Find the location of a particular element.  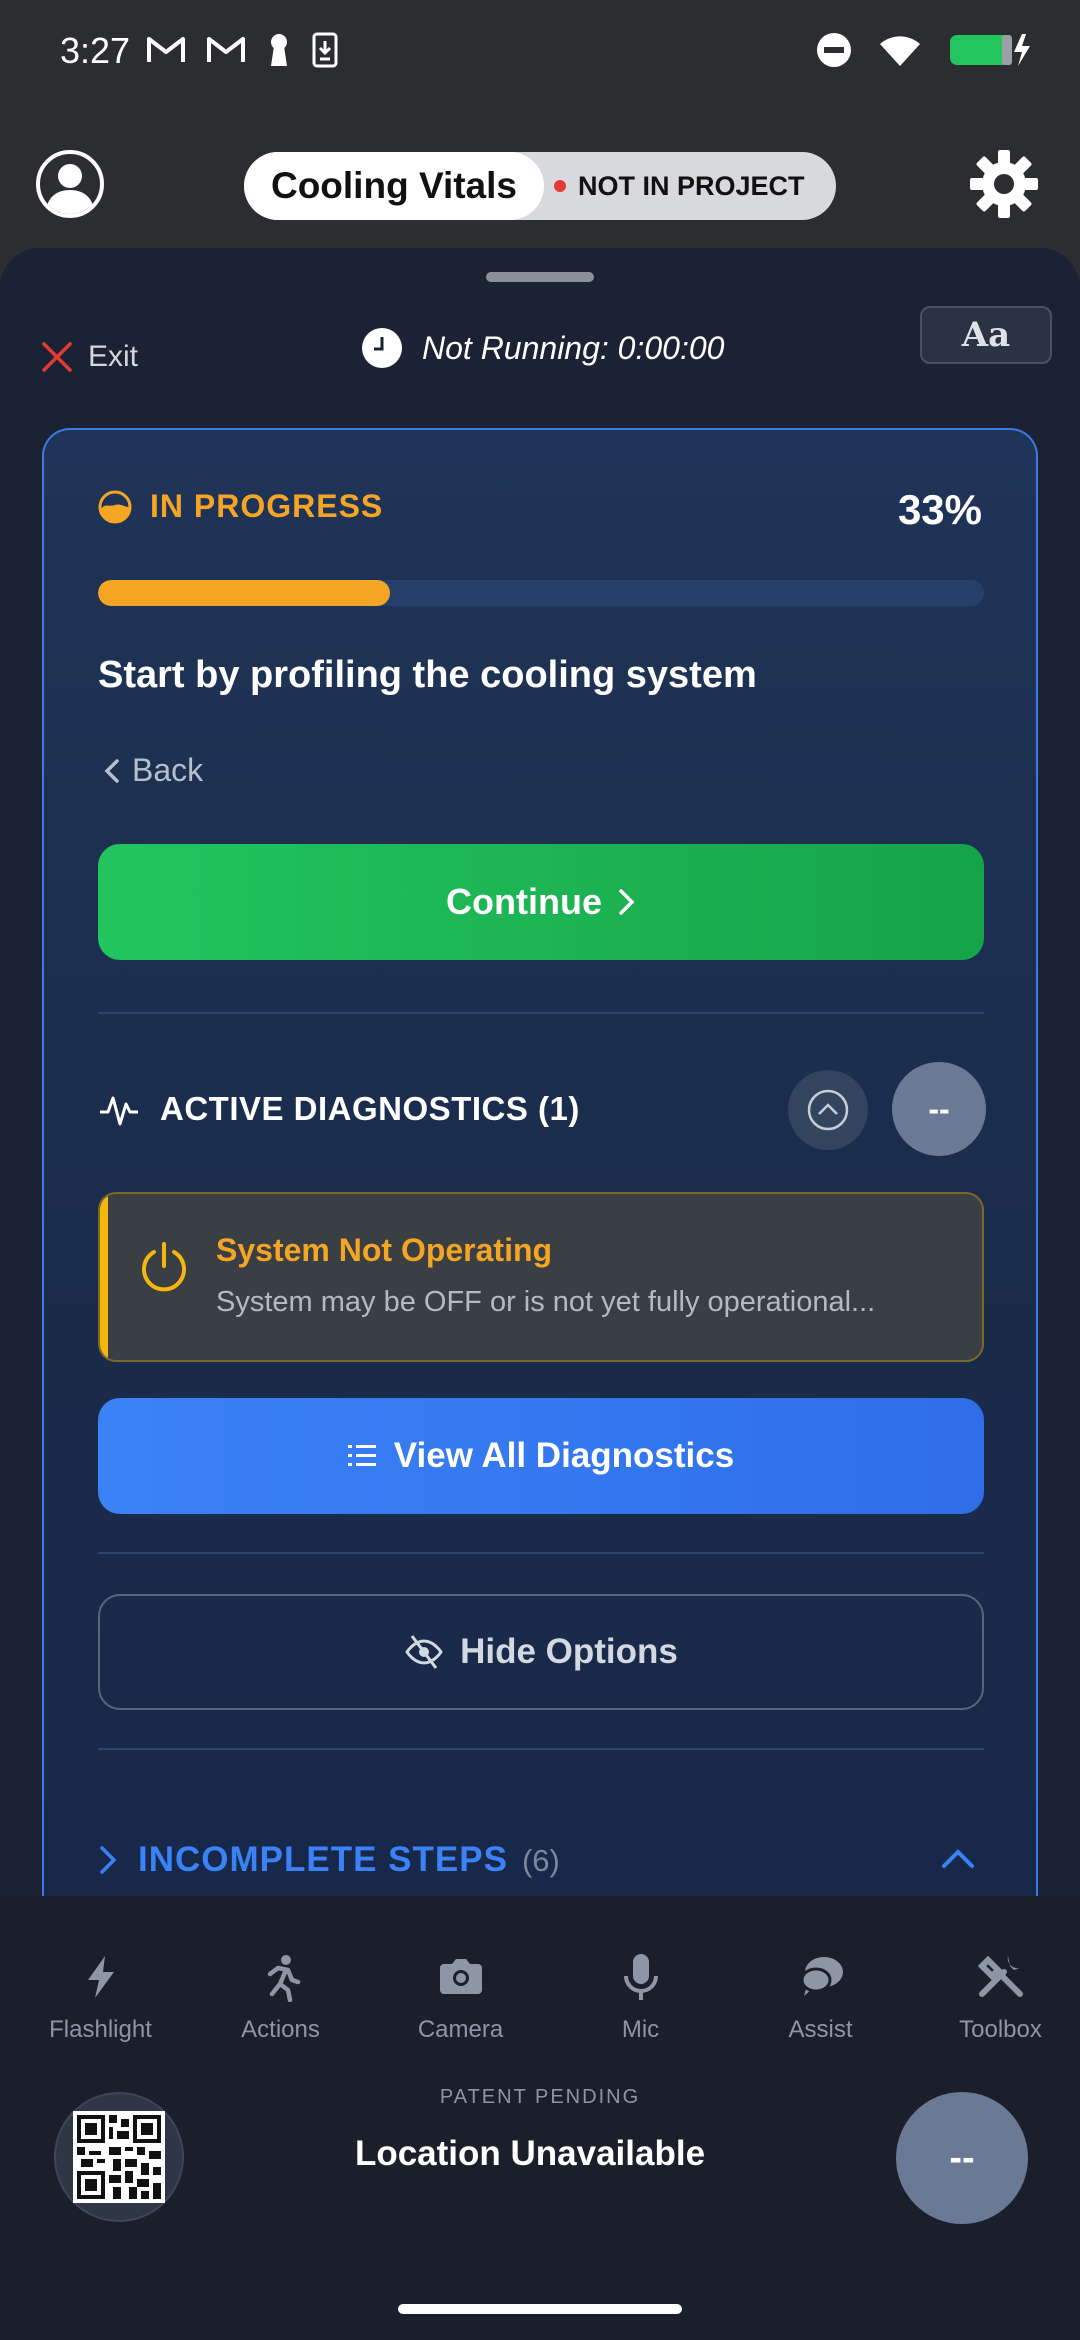

user-icon is located at coordinates (70, 189).